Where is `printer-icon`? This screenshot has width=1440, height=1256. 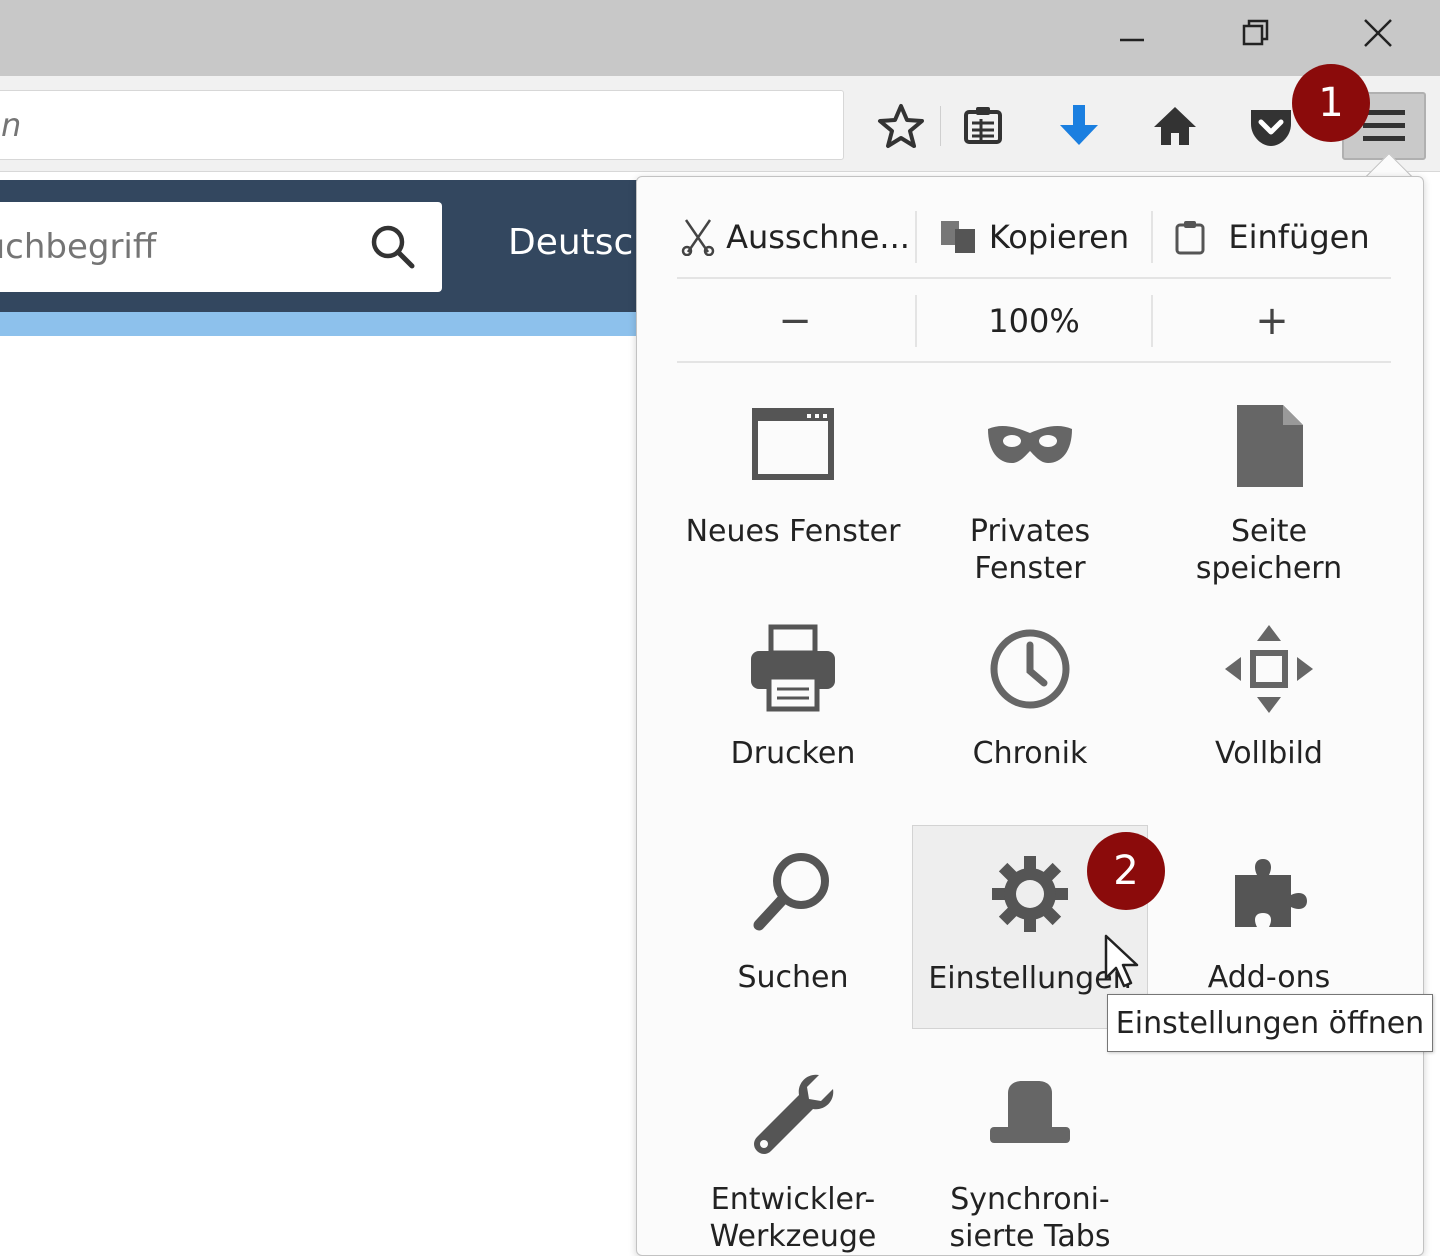
printer-icon is located at coordinates (793, 668).